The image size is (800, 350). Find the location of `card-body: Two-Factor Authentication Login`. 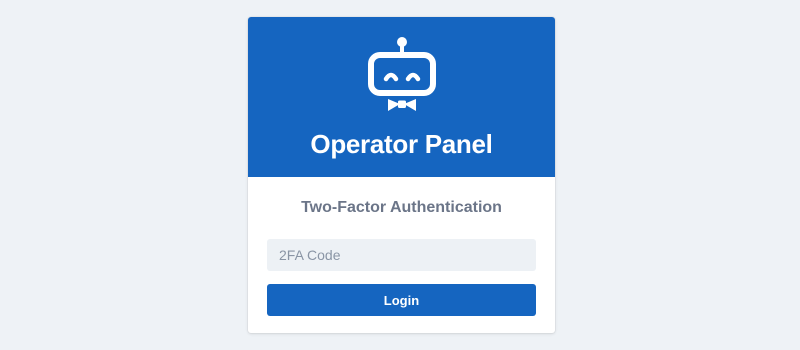

card-body: Two-Factor Authentication Login is located at coordinates (401, 257).